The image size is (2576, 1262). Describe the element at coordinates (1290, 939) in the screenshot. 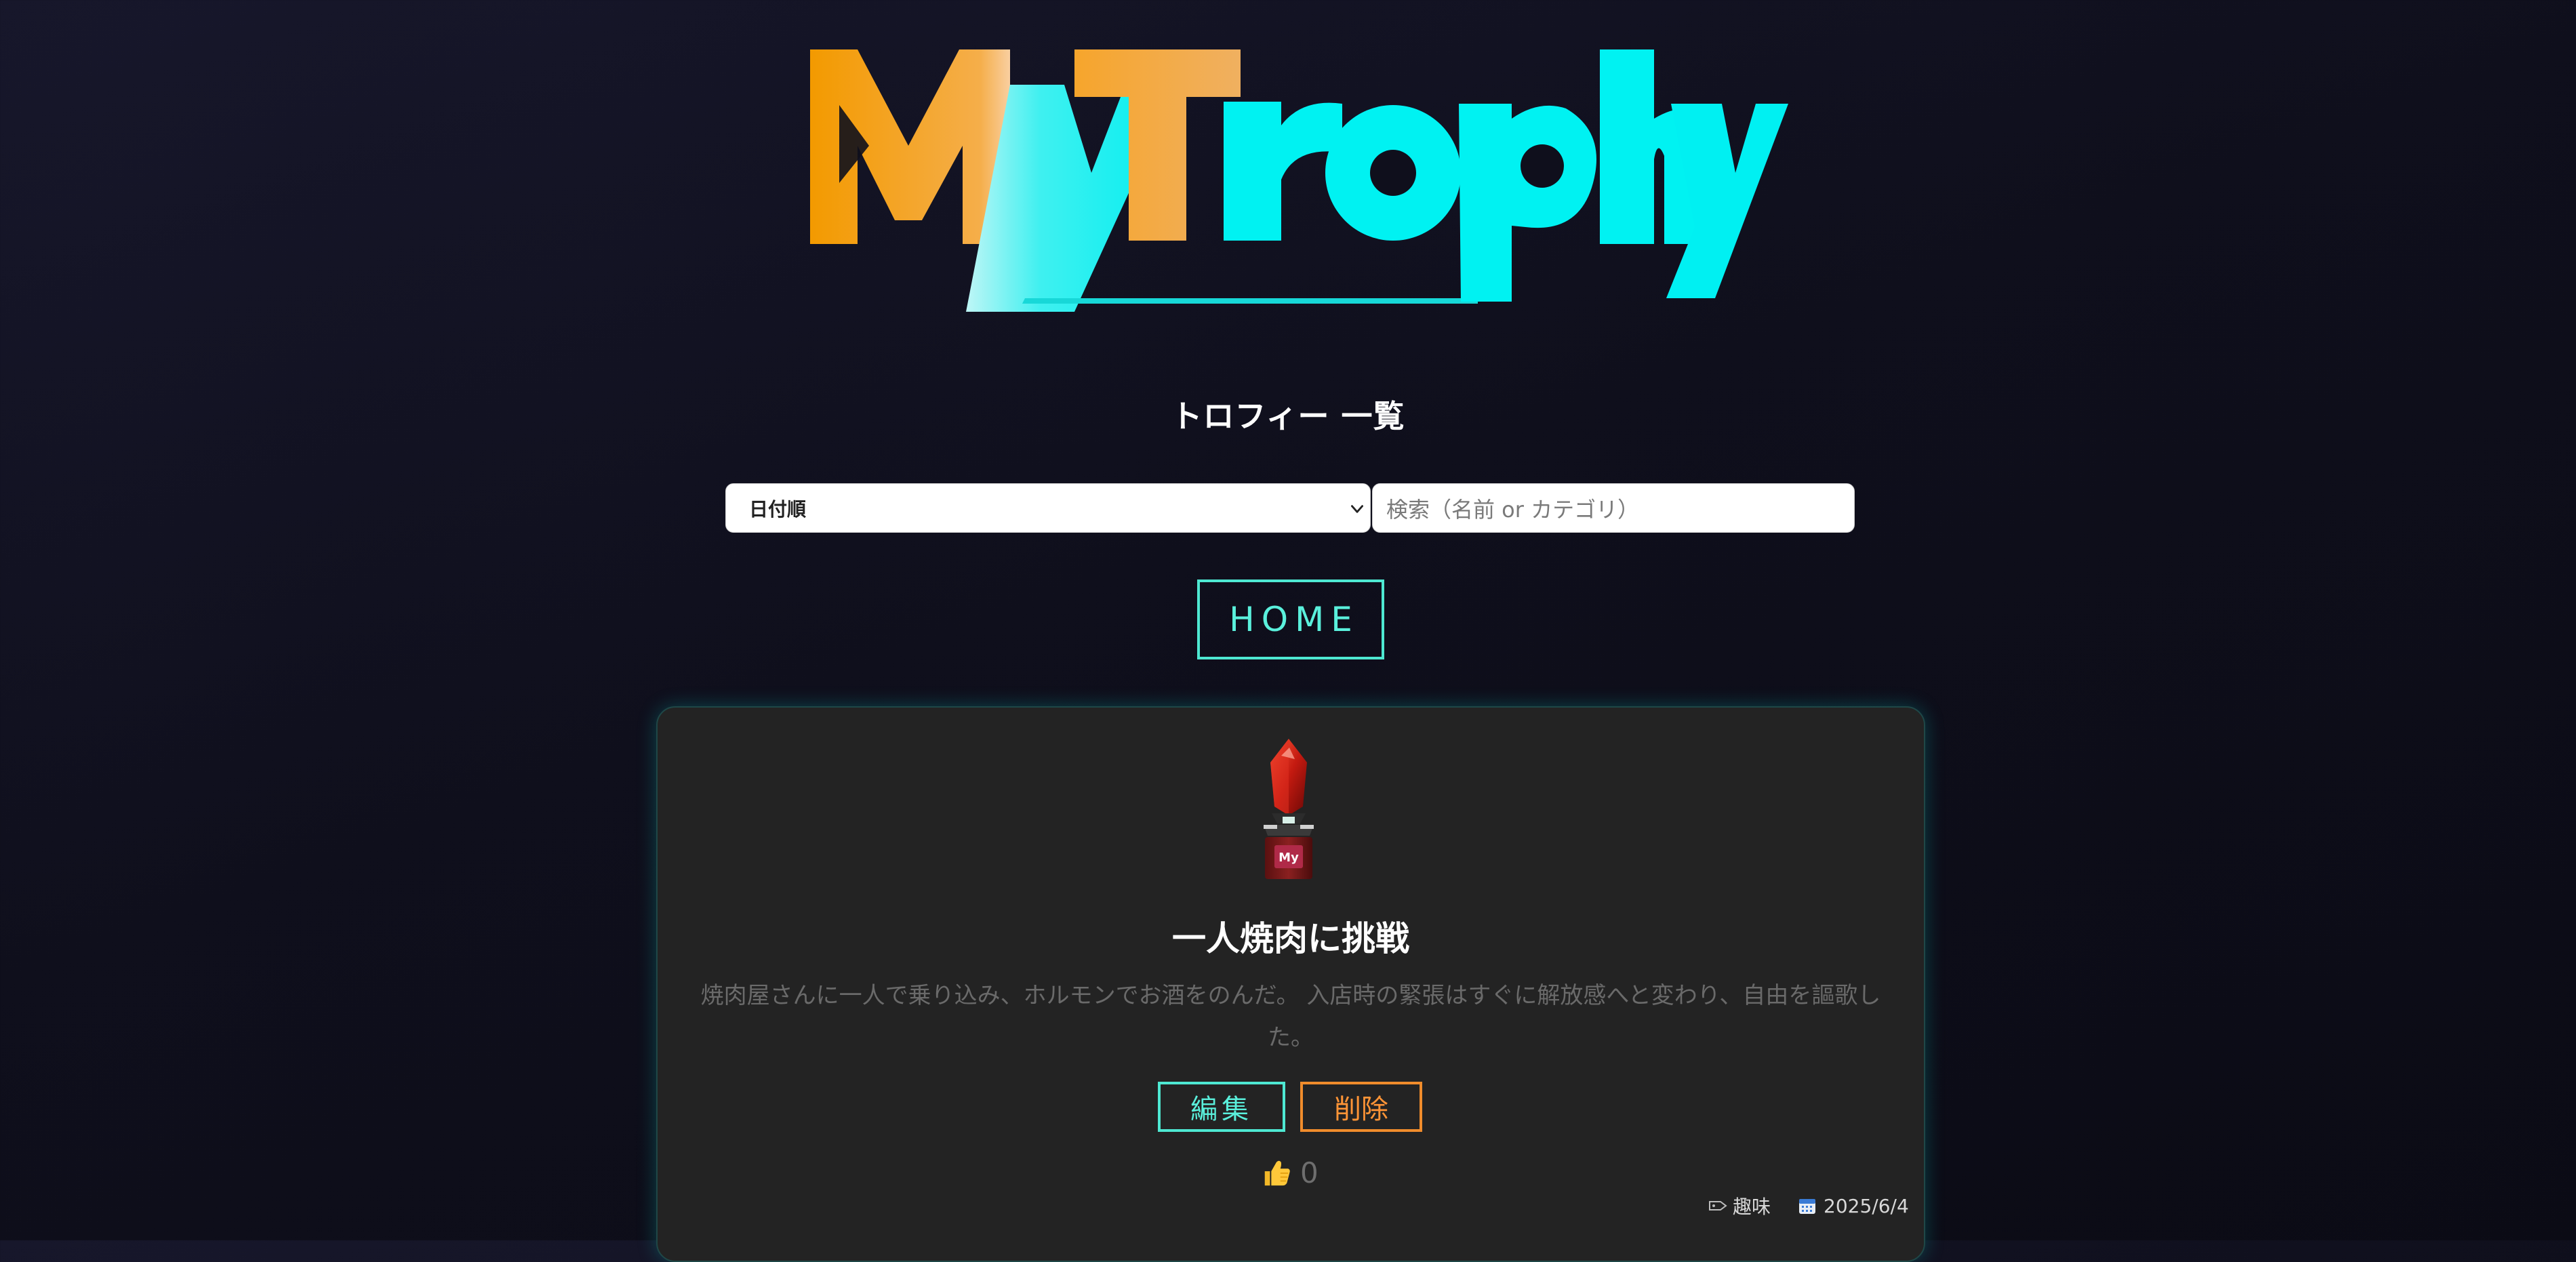

I see `trophy-name: 一人焼肉に挑戦` at that location.